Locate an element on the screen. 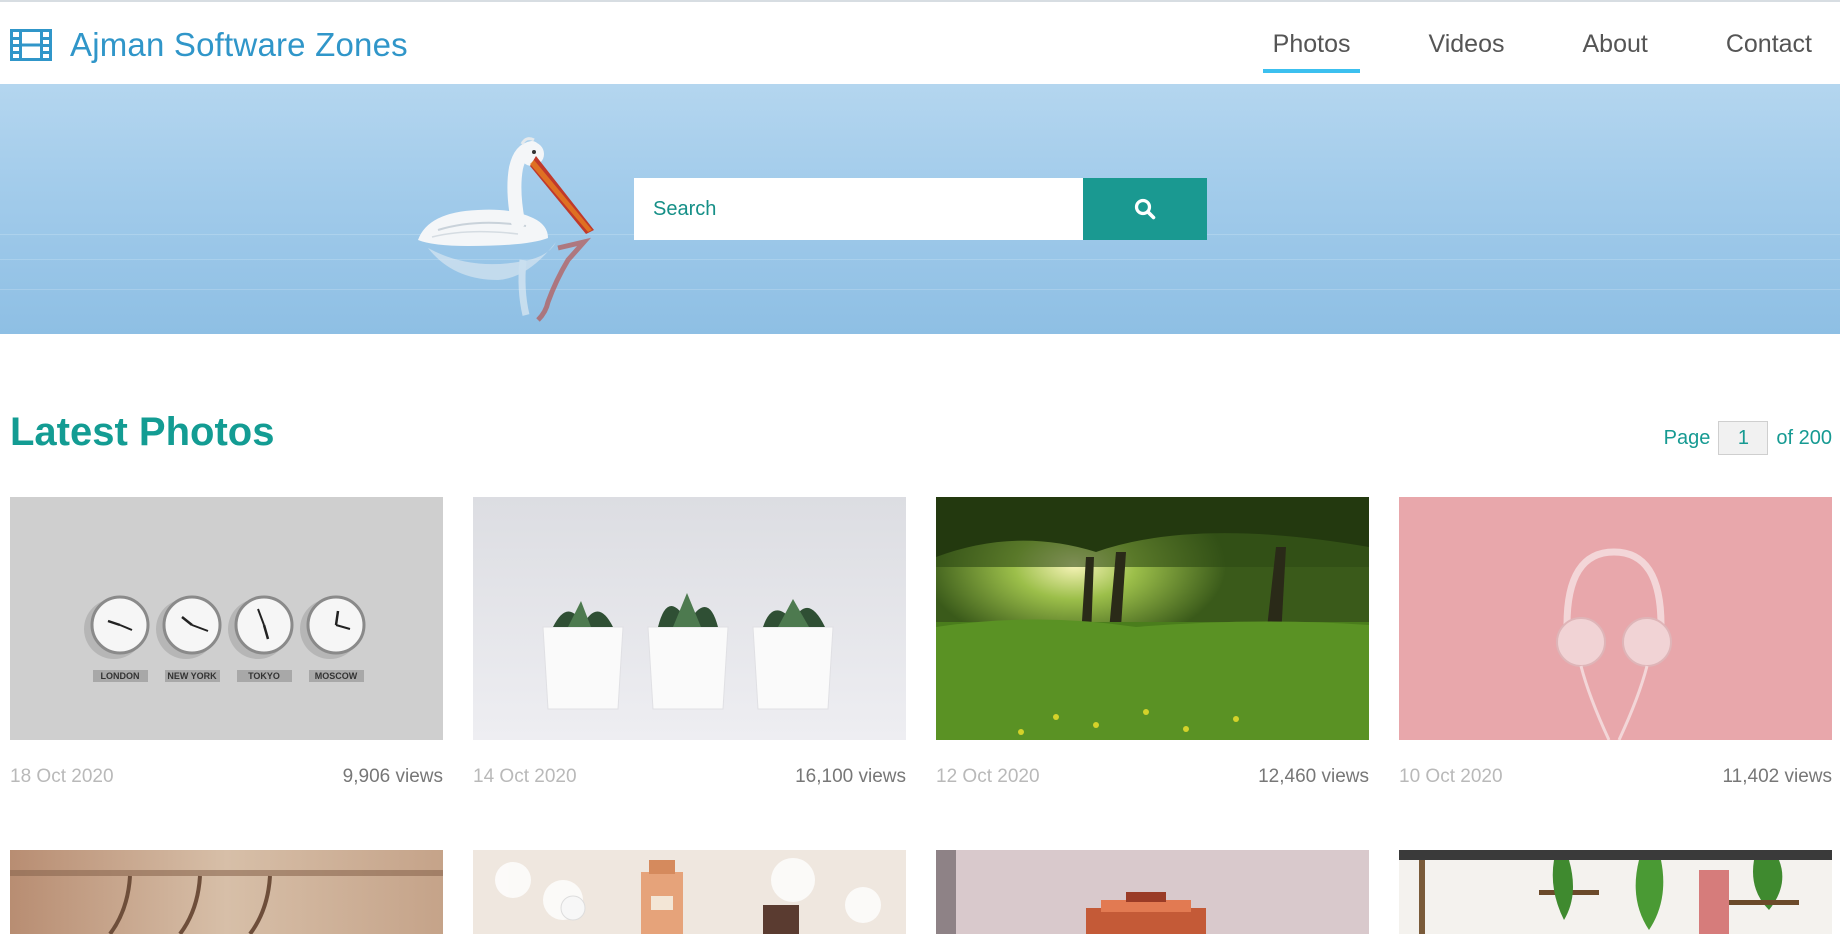 This screenshot has width=1840, height=934. pager: Page of 200 is located at coordinates (1748, 438).